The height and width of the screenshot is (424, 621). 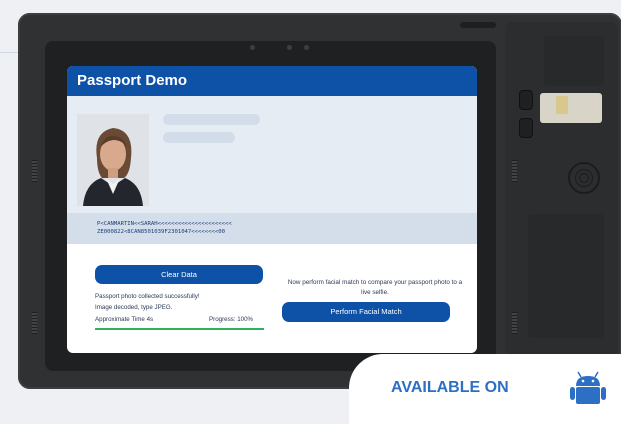 I want to click on speaker-grill-left-bottom, so click(x=34, y=323).